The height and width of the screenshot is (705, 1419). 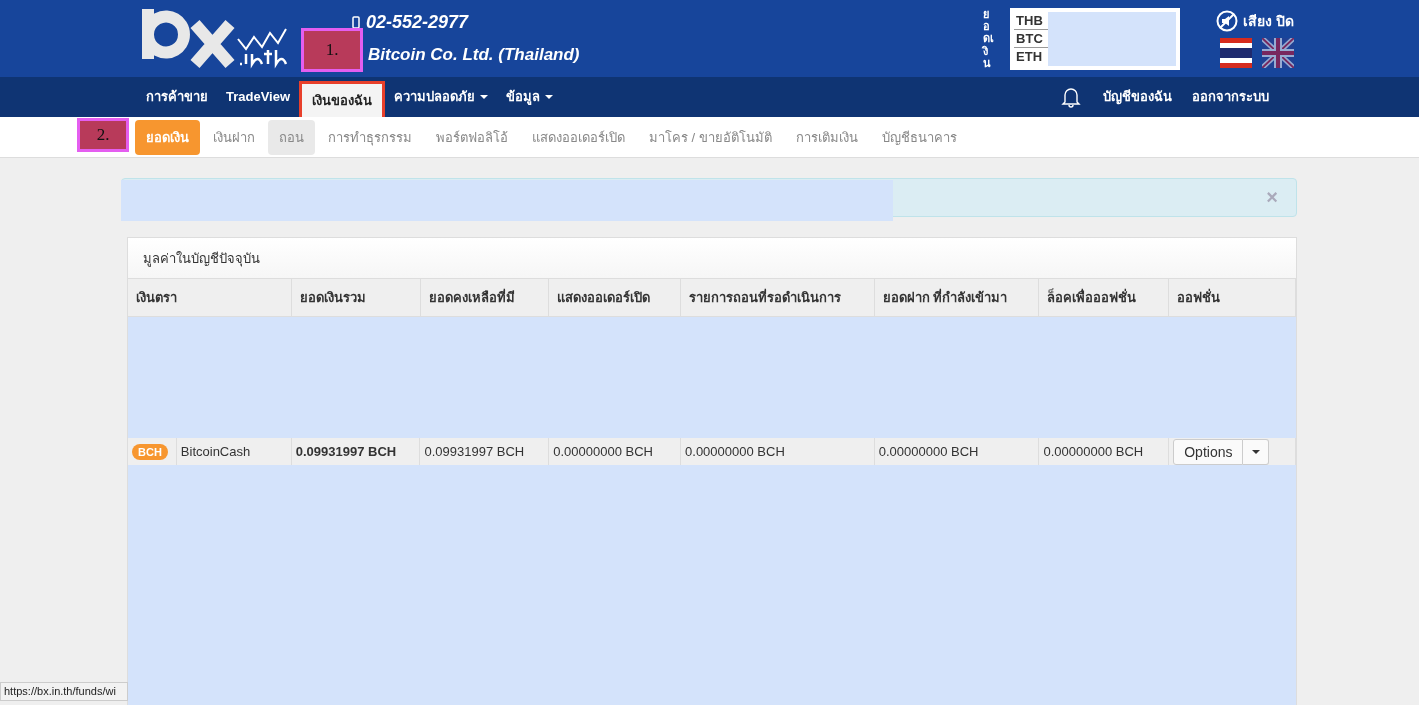 What do you see at coordinates (778, 297) in the screenshot?
I see `column-header: รายการถอนที่รอดำเนินการ` at bounding box center [778, 297].